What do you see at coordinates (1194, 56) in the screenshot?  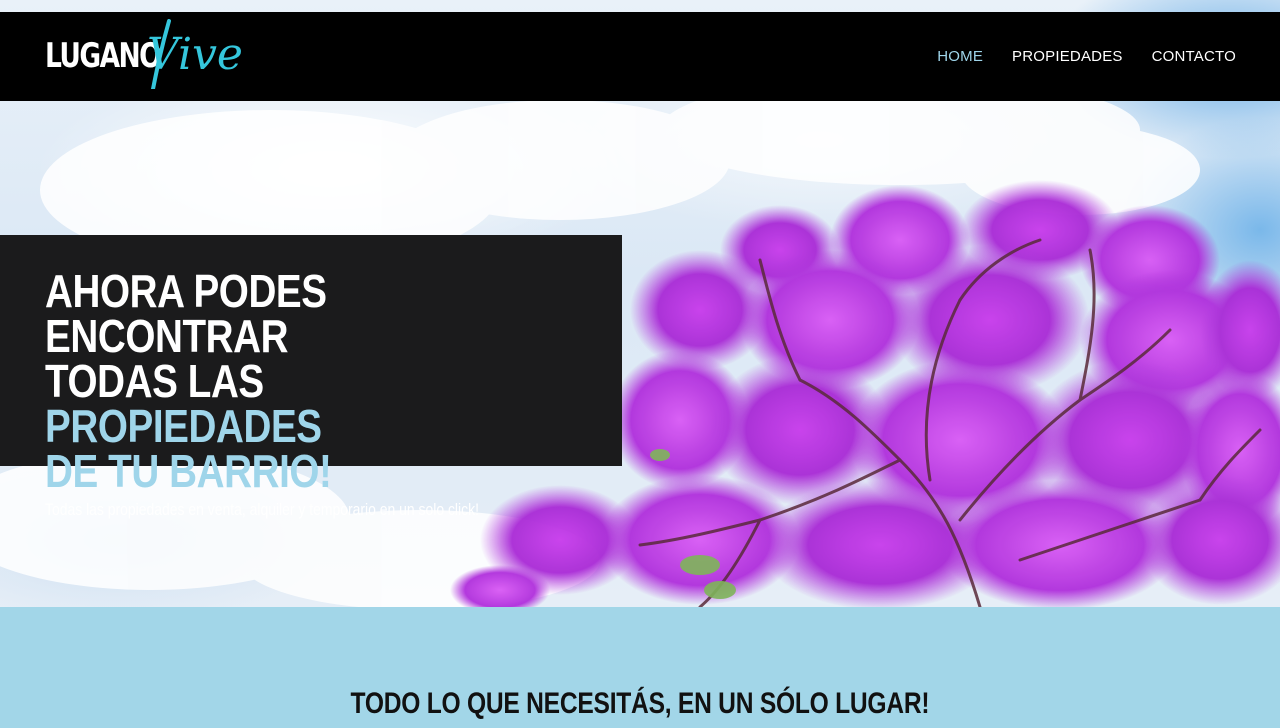 I see `nav-item-contacto: CONTACTO` at bounding box center [1194, 56].